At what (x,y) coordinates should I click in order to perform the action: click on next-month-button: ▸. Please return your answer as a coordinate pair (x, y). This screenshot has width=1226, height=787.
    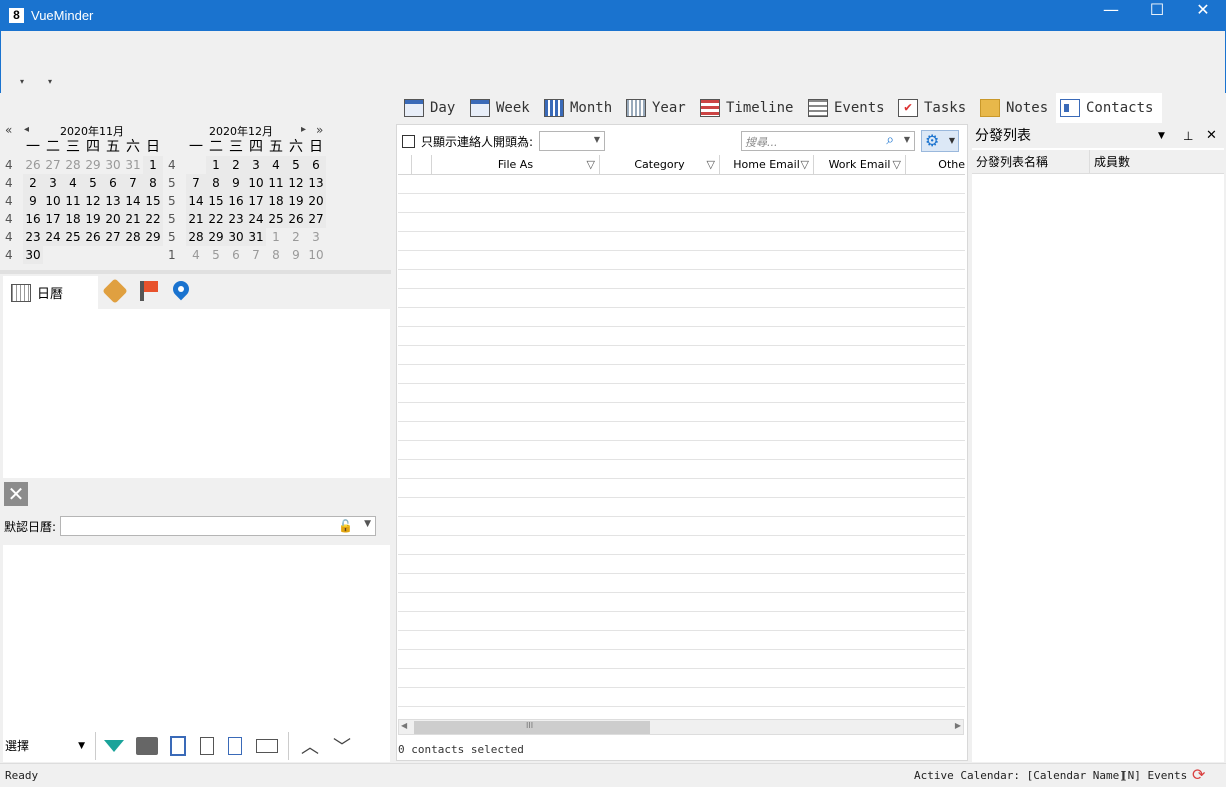
    Looking at the image, I should click on (303, 129).